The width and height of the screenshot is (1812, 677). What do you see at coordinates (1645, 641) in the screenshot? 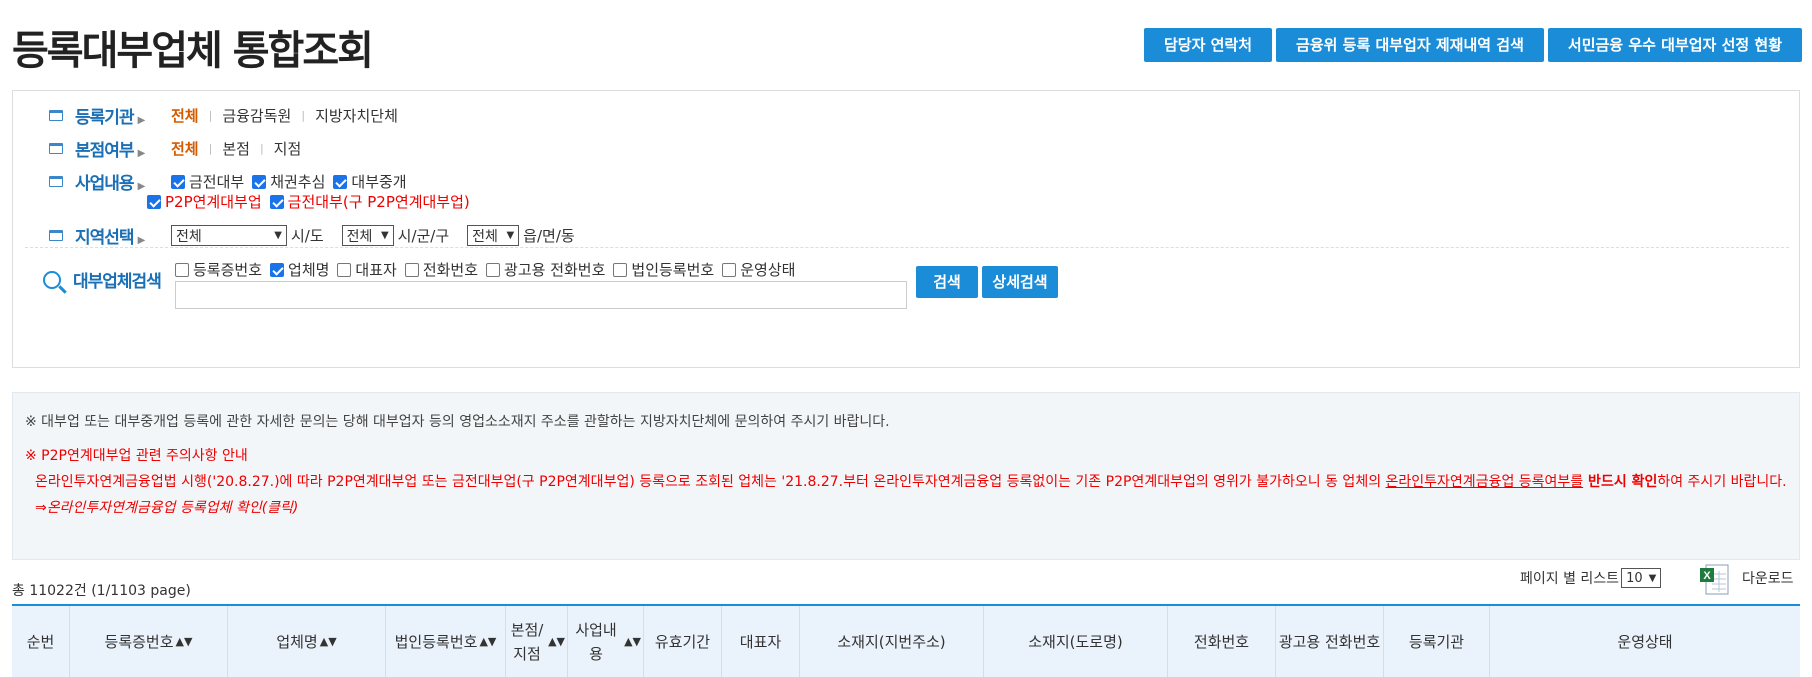
I see `col-label: 운영상태` at bounding box center [1645, 641].